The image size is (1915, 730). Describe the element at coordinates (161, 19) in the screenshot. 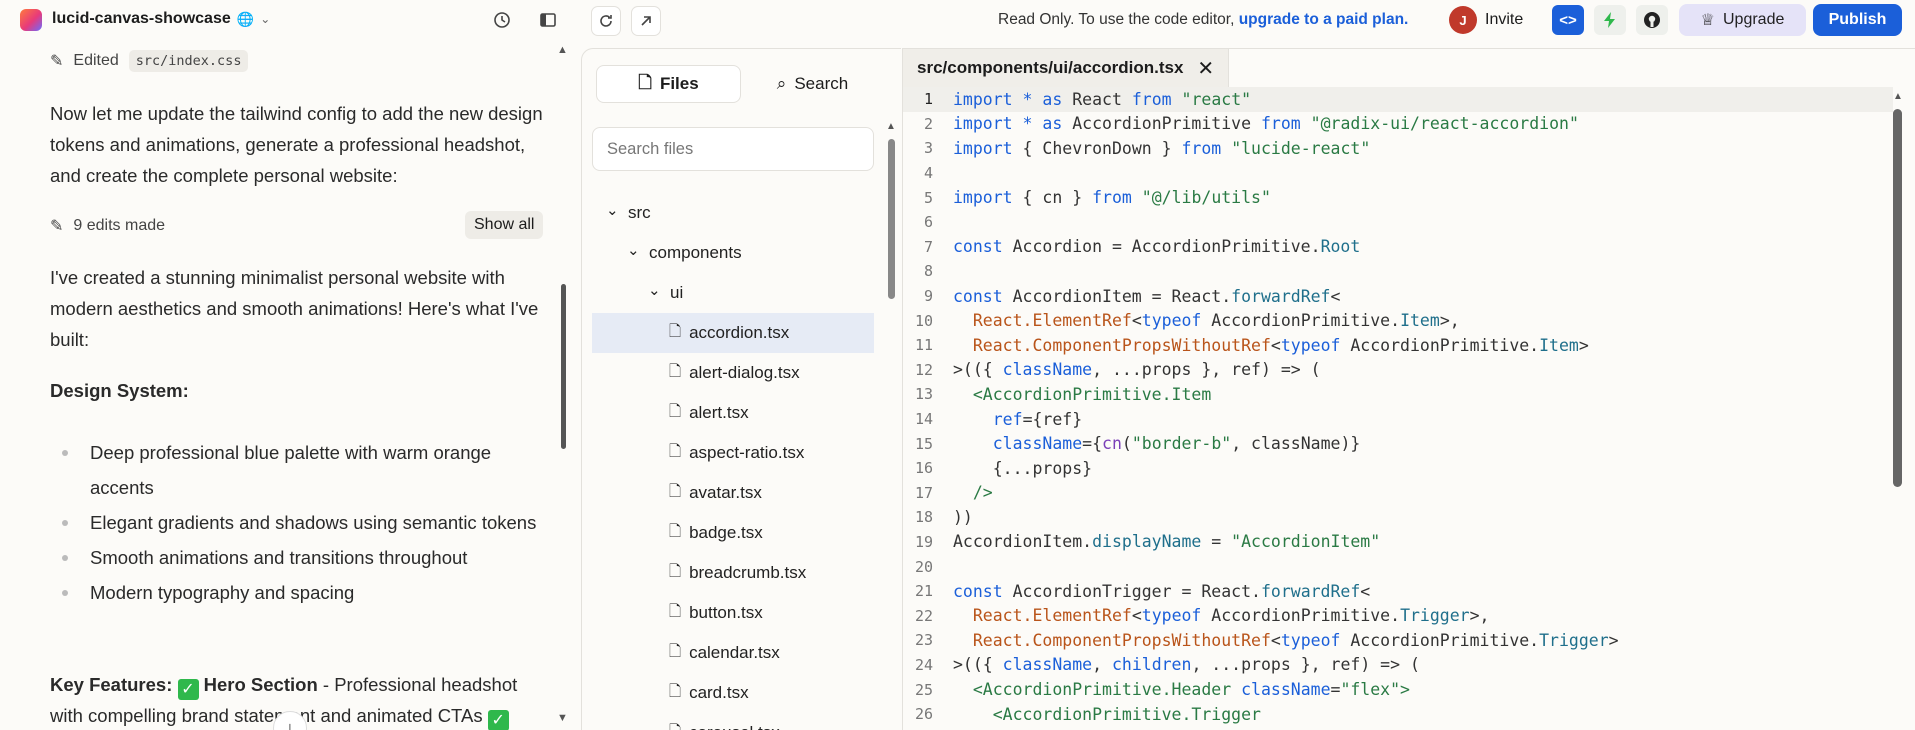

I see `project-menu: lucid-canvas-showcase 🌐 ⌄` at that location.